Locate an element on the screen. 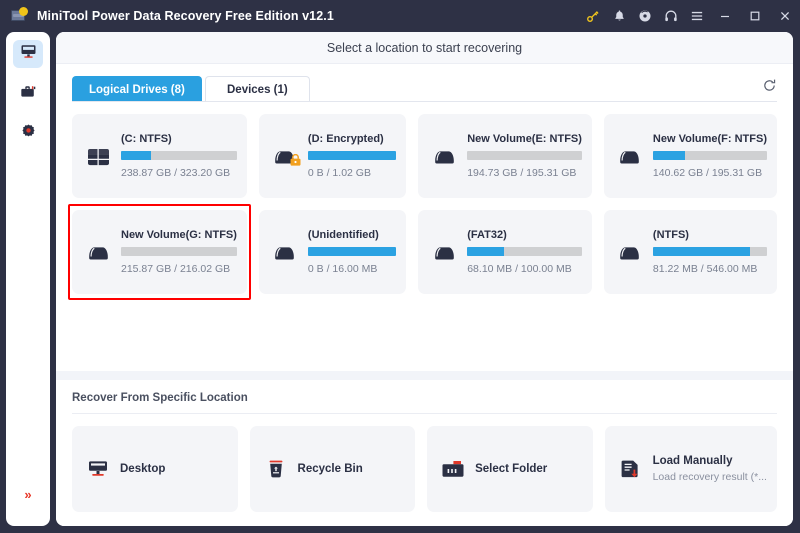 This screenshot has width=800, height=533. drive-name: New Volume(G: NTFS) is located at coordinates (179, 235).